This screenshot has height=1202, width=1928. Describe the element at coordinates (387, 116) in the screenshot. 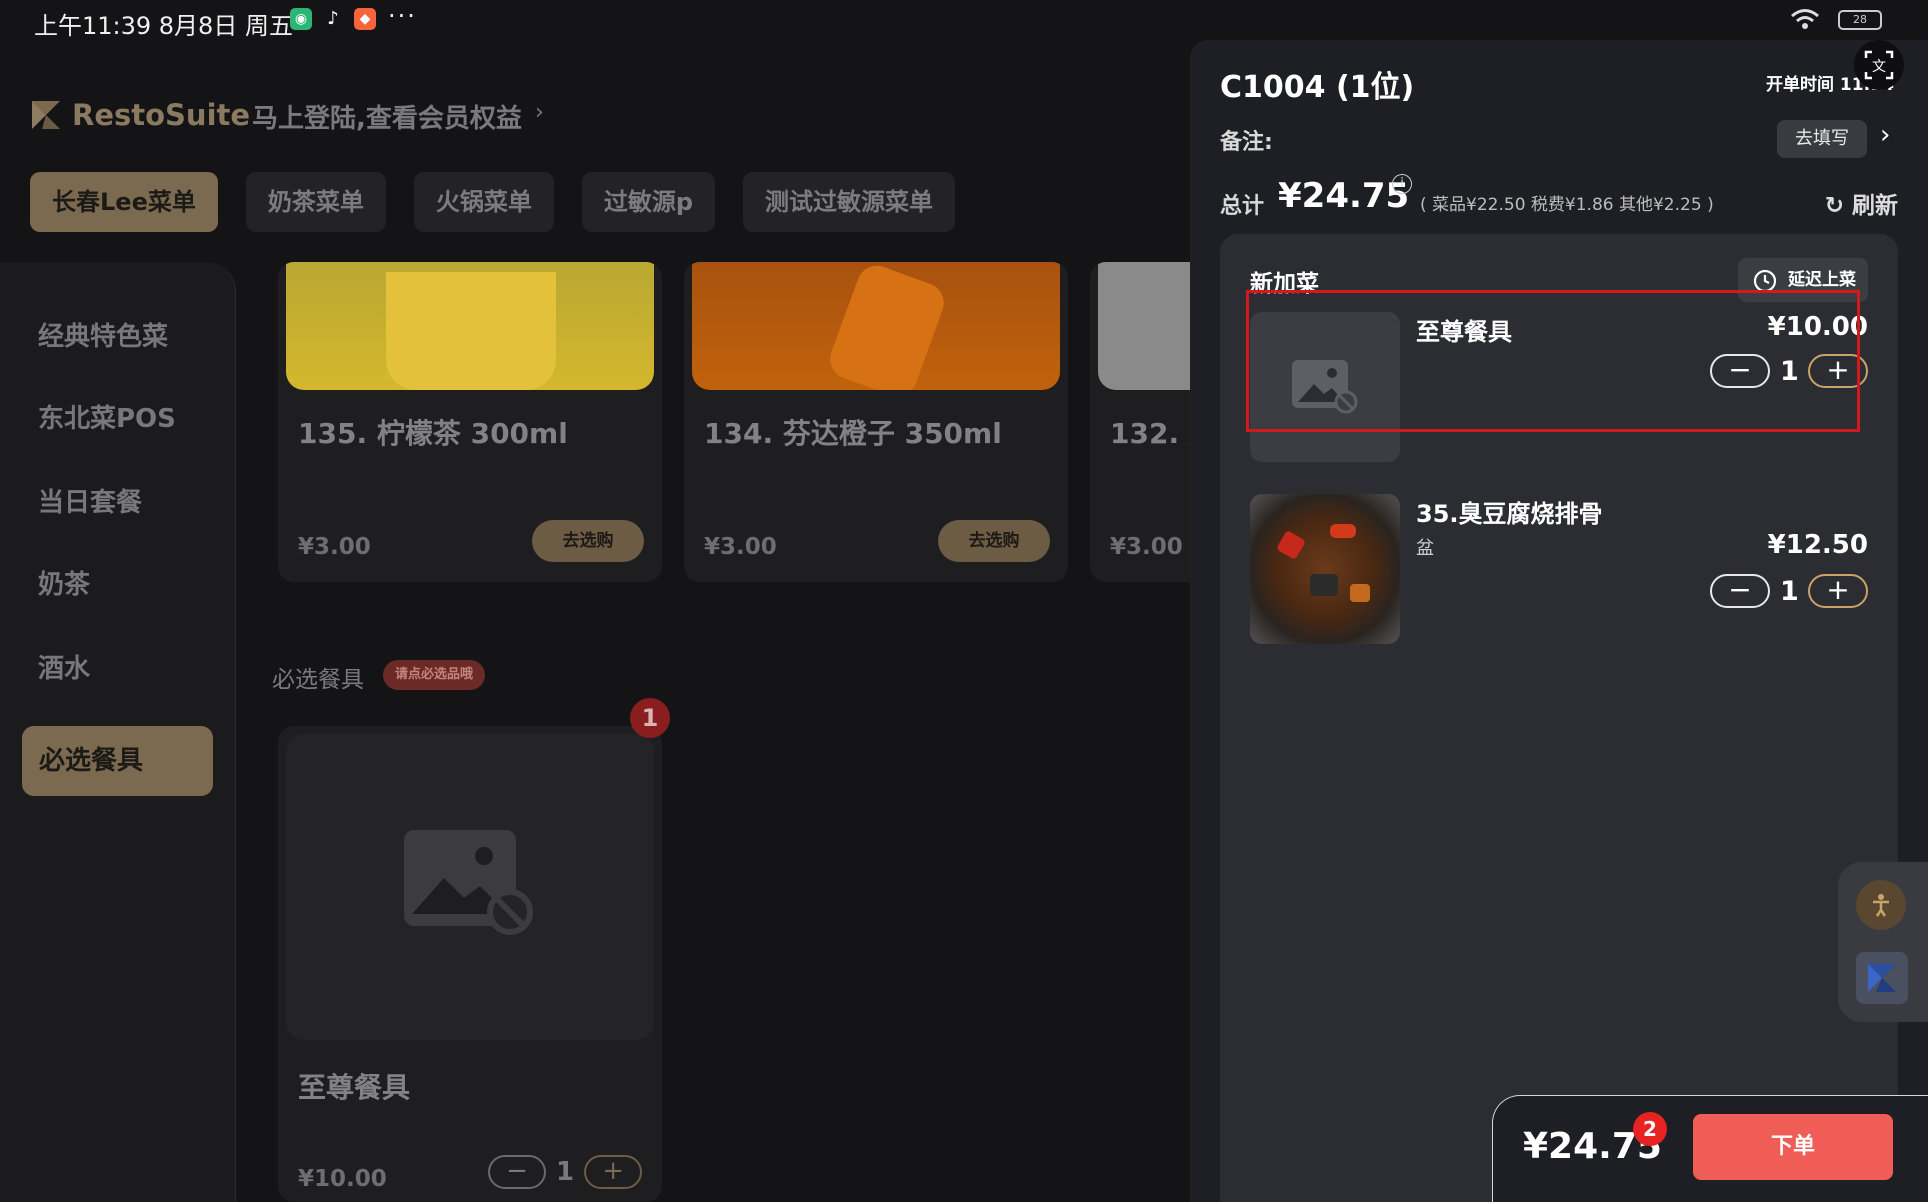

I see `member-login-link: 马上登陆,查看会员权益` at that location.